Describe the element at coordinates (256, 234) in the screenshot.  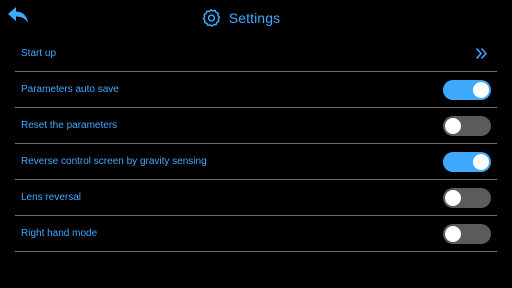
I see `setting-row-right-hand: Right hand mode` at that location.